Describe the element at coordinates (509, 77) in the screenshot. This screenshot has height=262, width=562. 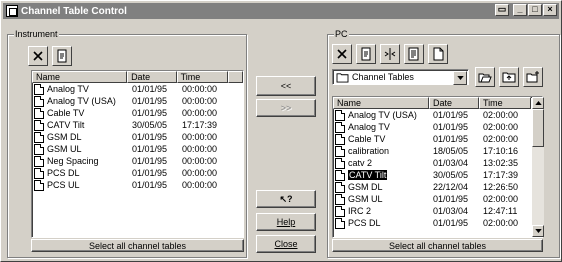
I see `up-folder-button` at that location.